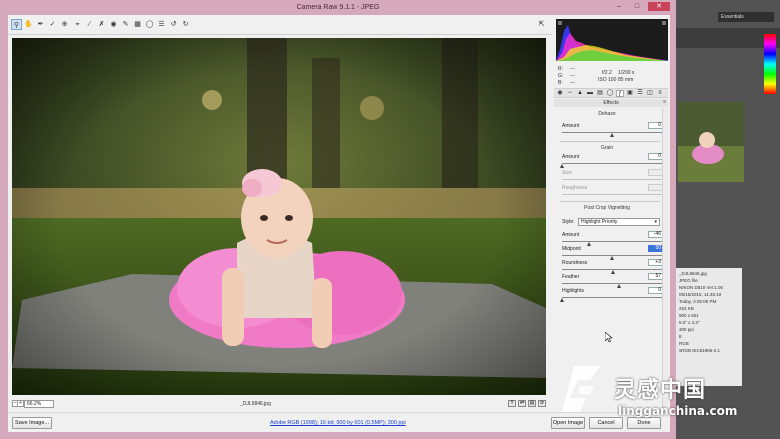  What do you see at coordinates (678, 411) in the screenshot?
I see `watermark-url: lingganchina.com` at bounding box center [678, 411].